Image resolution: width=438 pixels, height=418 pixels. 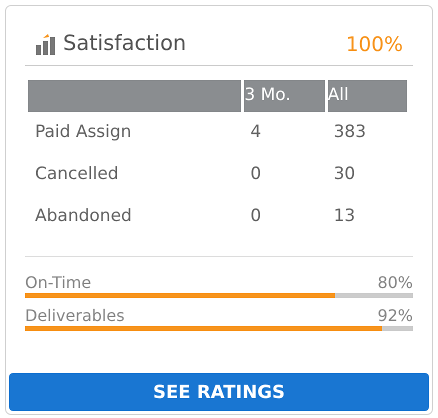 What do you see at coordinates (75, 316) in the screenshot?
I see `meter-label: Deliverables` at bounding box center [75, 316].